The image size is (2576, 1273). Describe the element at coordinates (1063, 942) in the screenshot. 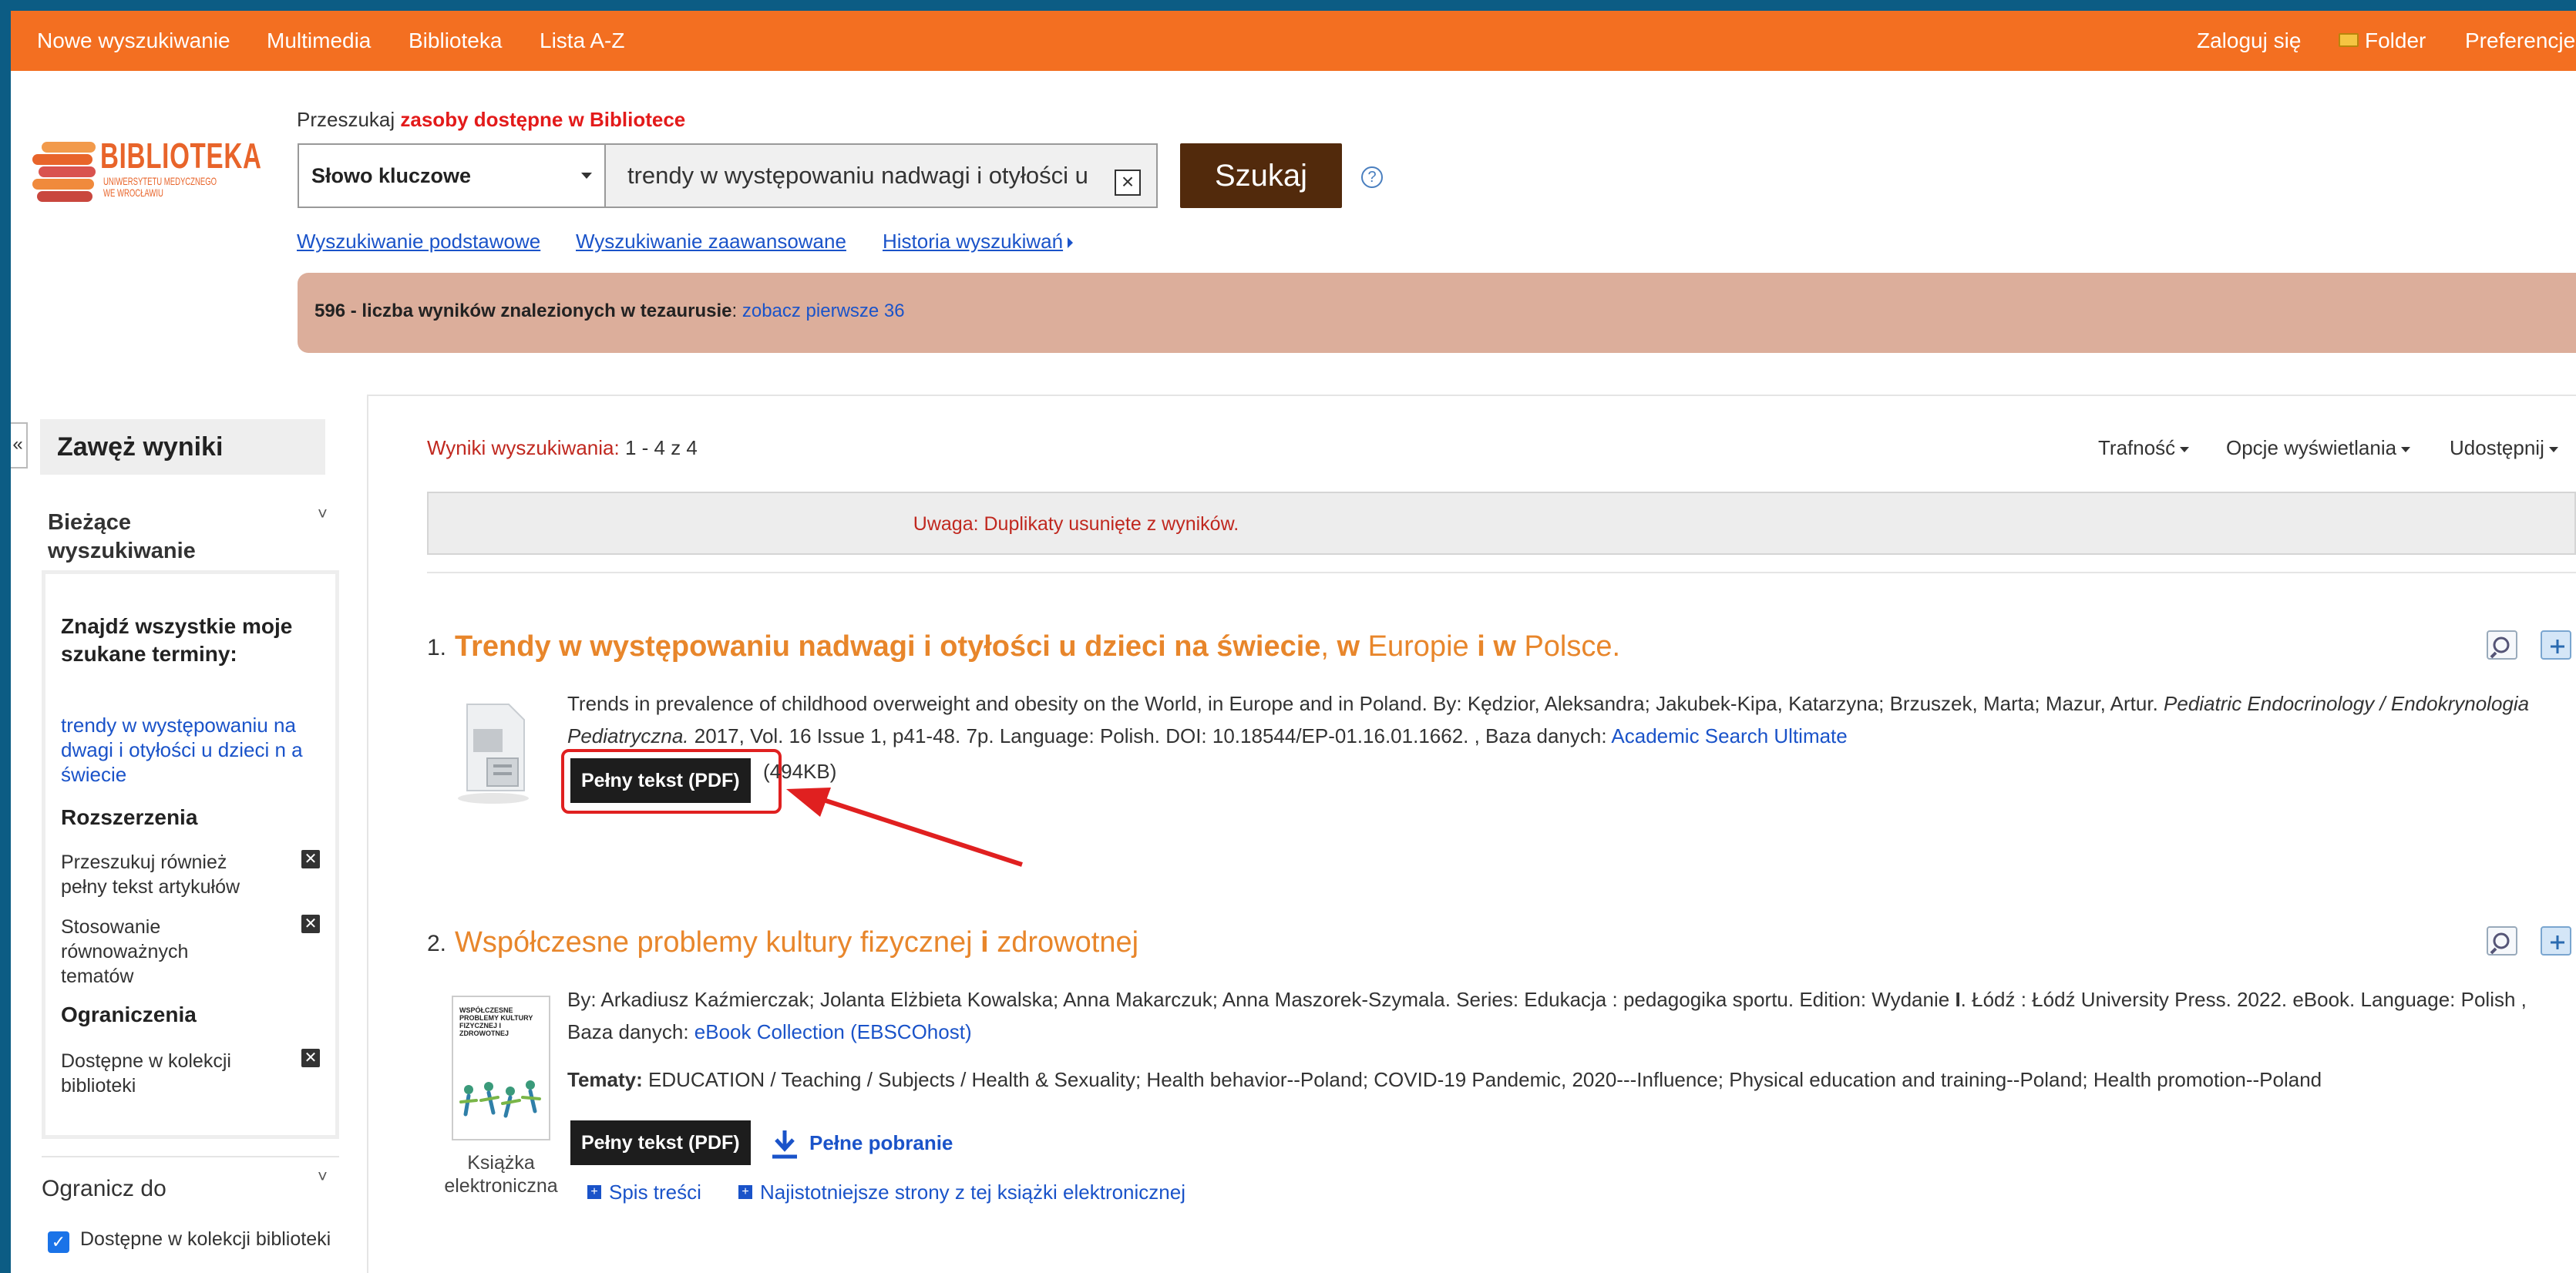

I see `title-text: zdrowotnej` at that location.